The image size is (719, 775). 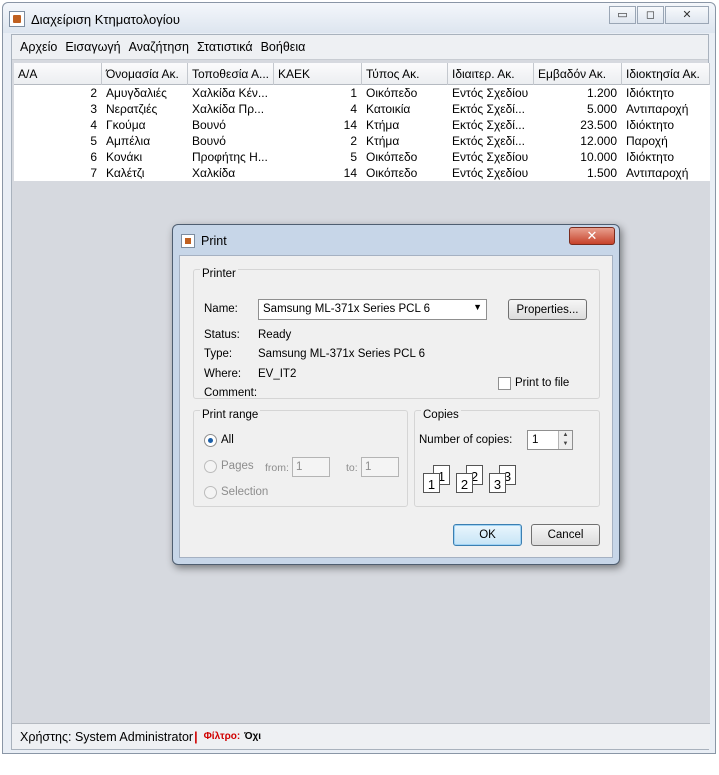 What do you see at coordinates (550, 440) in the screenshot?
I see `copies-spinner: 1 ▲ ▼` at bounding box center [550, 440].